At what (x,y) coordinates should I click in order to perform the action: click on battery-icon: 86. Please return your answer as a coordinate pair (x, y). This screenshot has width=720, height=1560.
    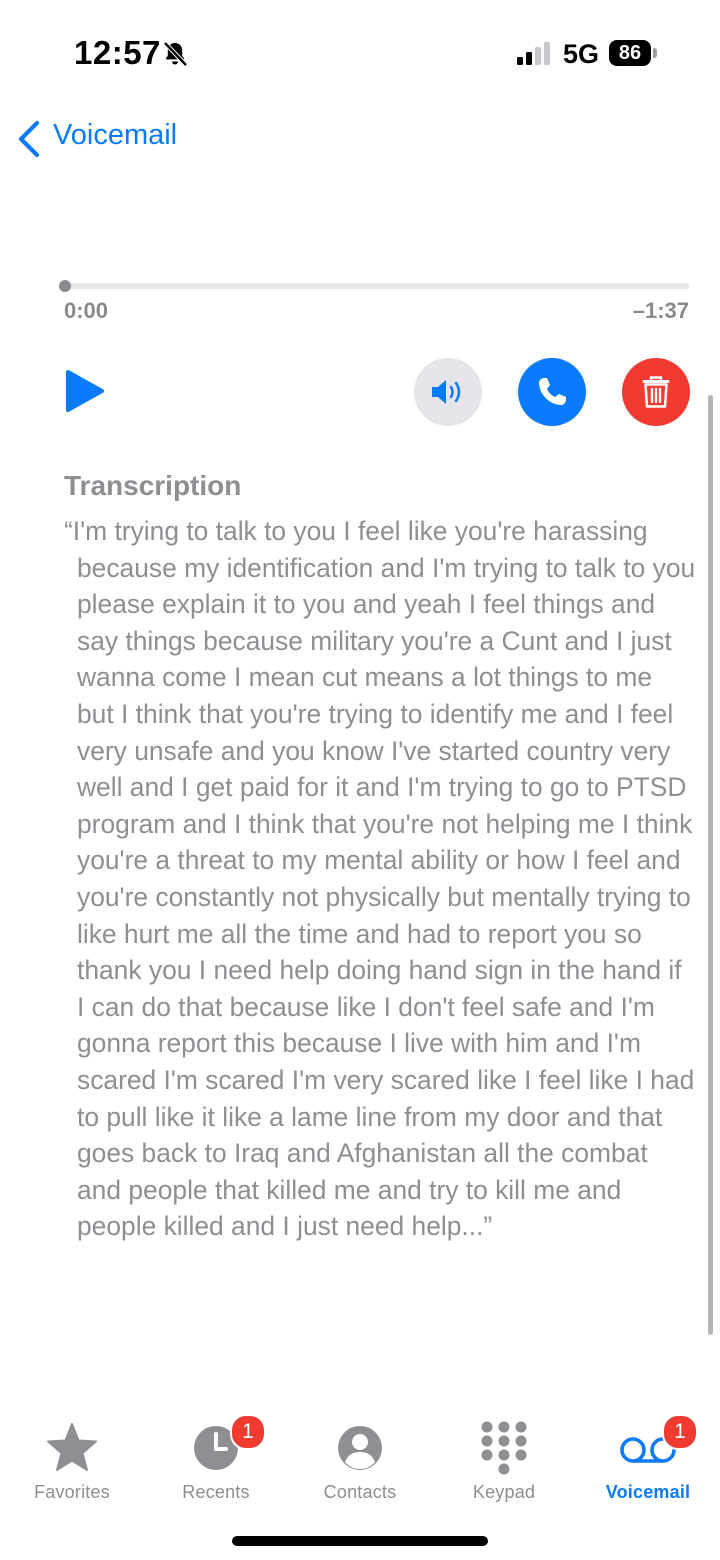
    Looking at the image, I should click on (630, 53).